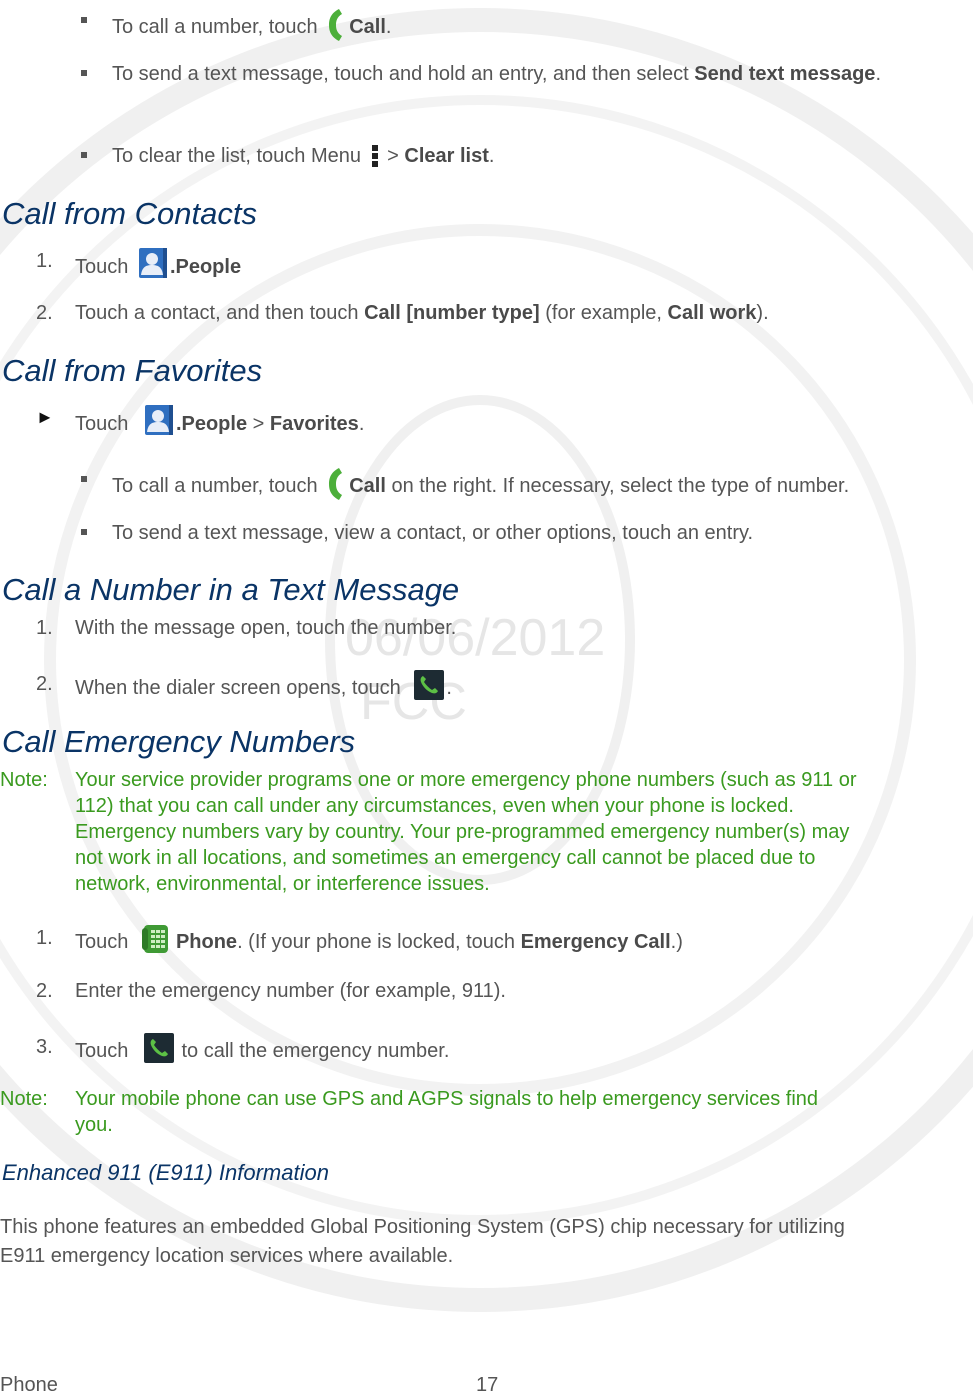 The width and height of the screenshot is (973, 1400). What do you see at coordinates (446, 156) in the screenshot?
I see `clear-list-label: Clear list` at bounding box center [446, 156].